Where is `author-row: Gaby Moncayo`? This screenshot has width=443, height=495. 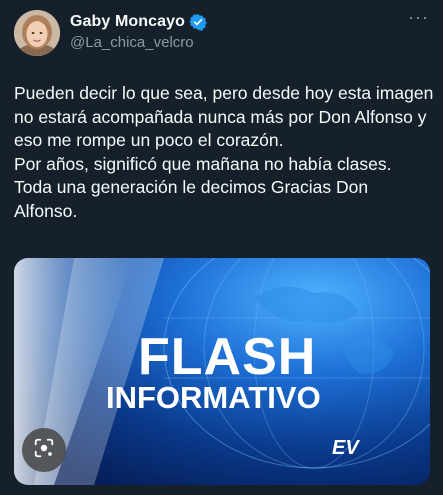 author-row: Gaby Moncayo is located at coordinates (138, 22).